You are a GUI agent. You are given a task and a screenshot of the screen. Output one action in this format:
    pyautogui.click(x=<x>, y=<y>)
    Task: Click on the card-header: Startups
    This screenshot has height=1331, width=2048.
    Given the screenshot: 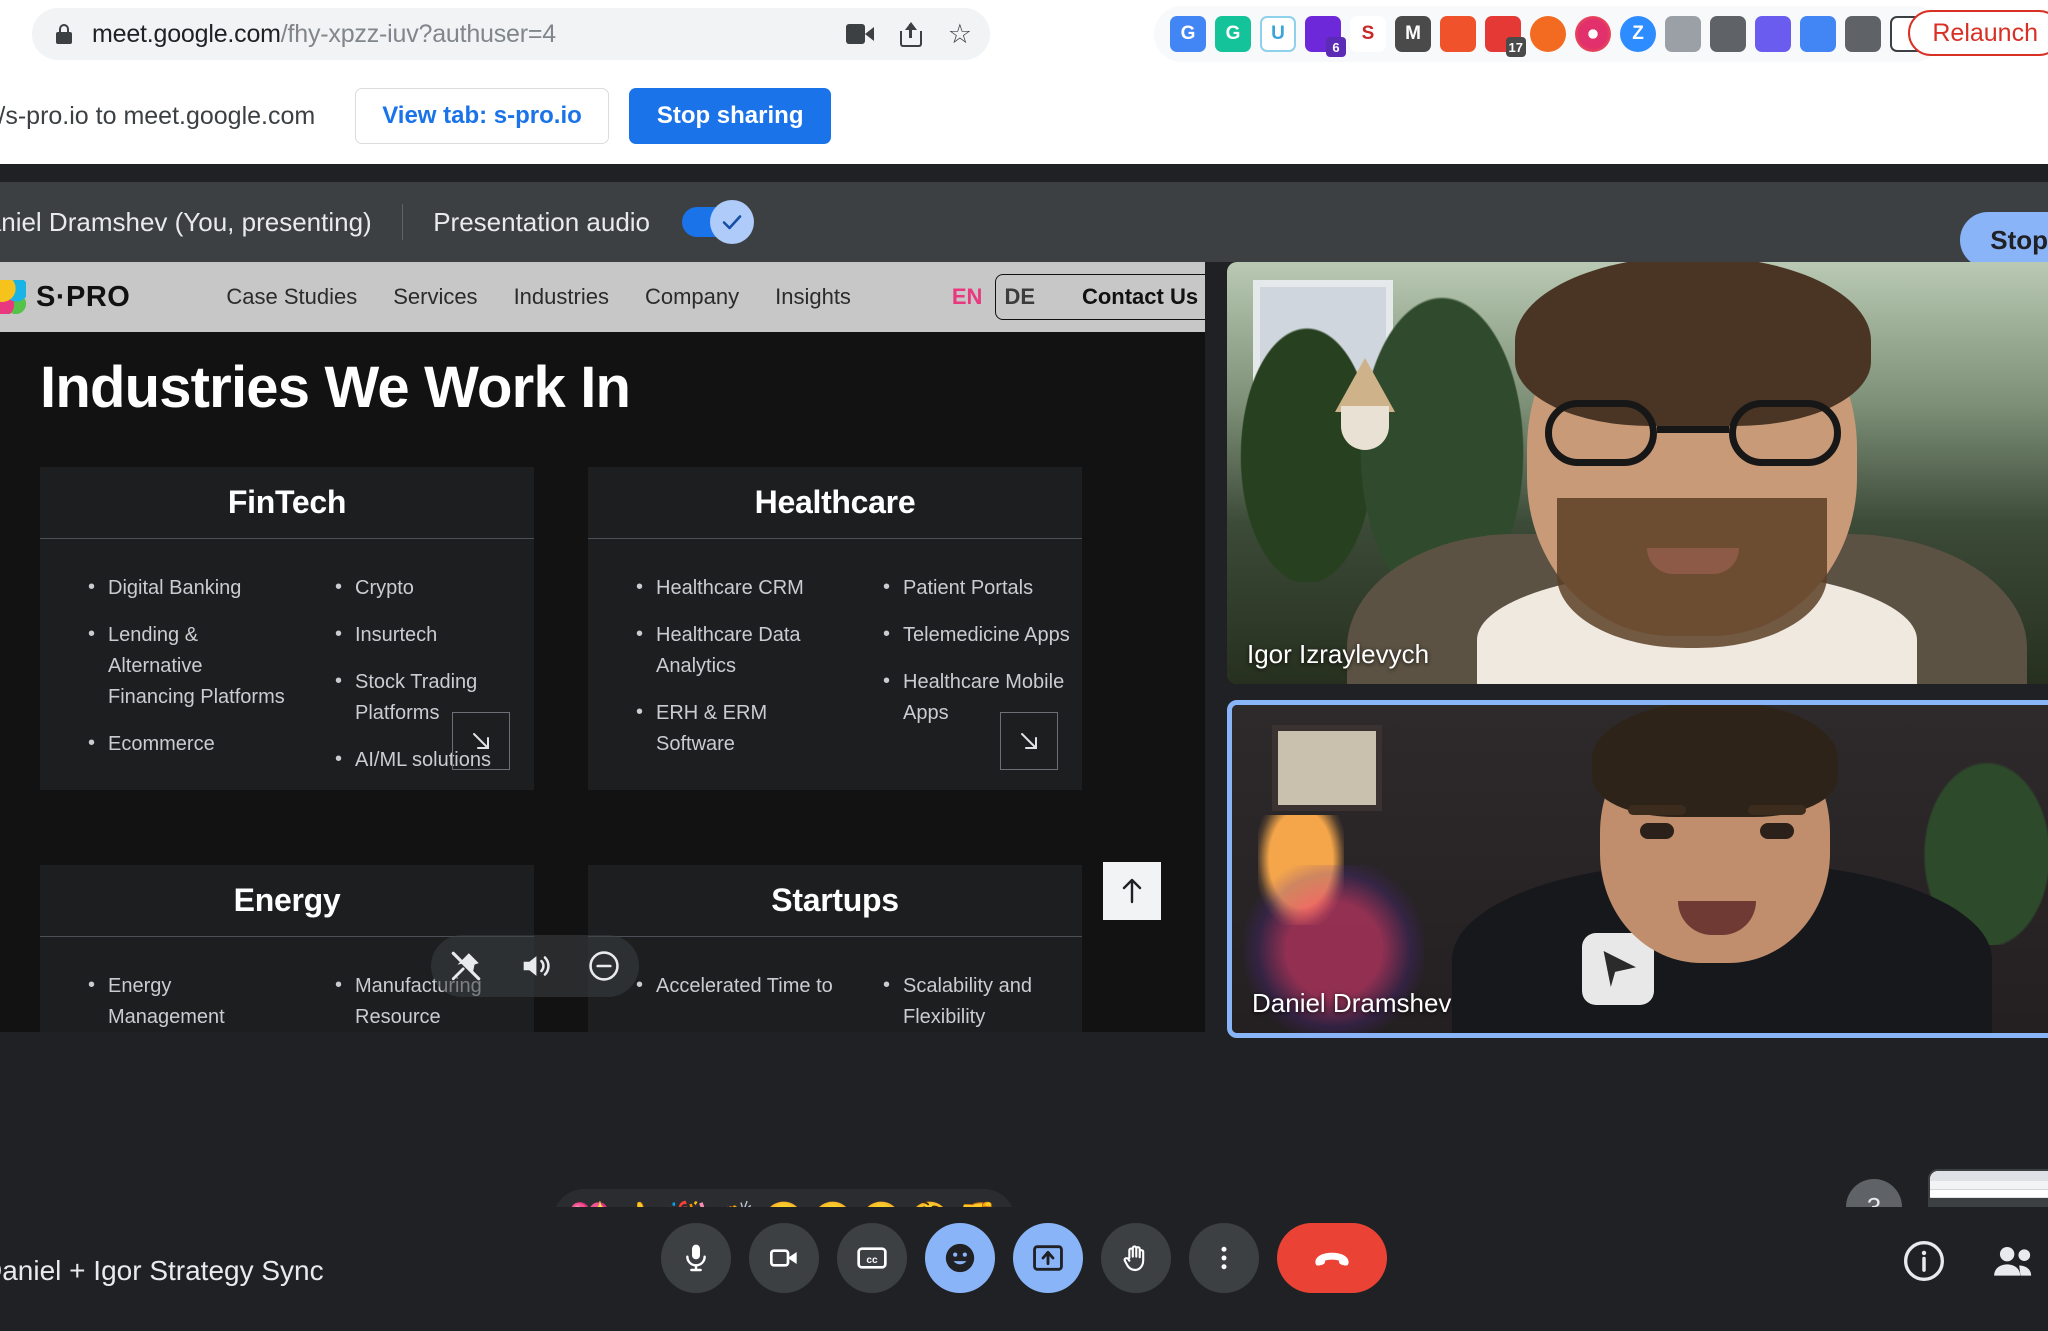 What is the action you would take?
    pyautogui.click(x=835, y=901)
    